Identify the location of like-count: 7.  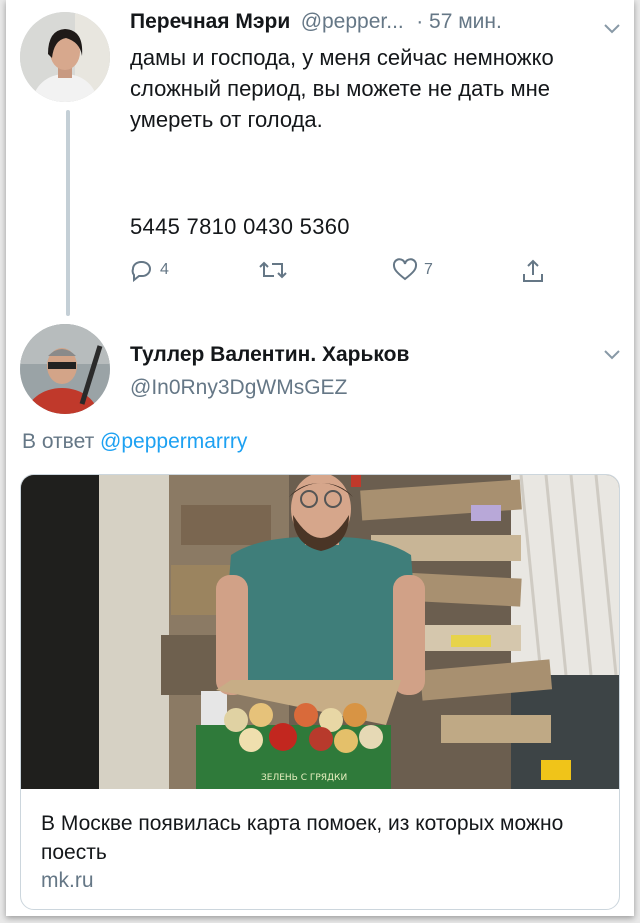
(428, 269).